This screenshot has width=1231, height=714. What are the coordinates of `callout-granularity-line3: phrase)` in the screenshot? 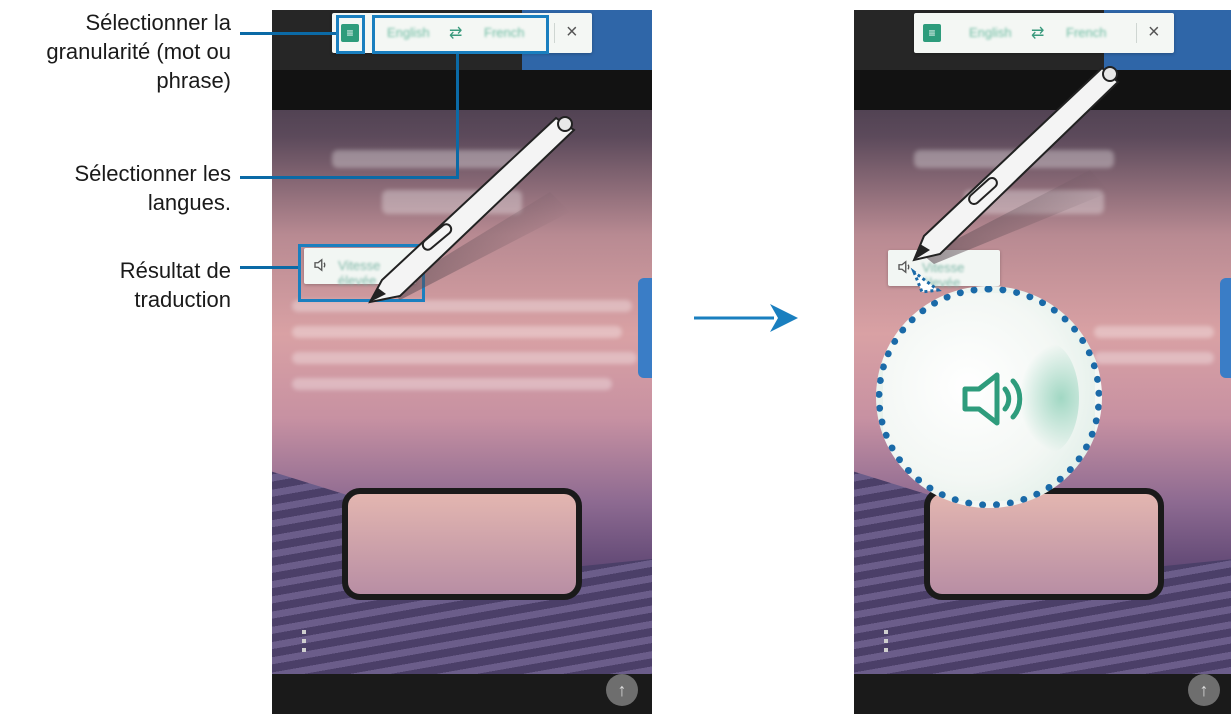 It's located at (193, 80).